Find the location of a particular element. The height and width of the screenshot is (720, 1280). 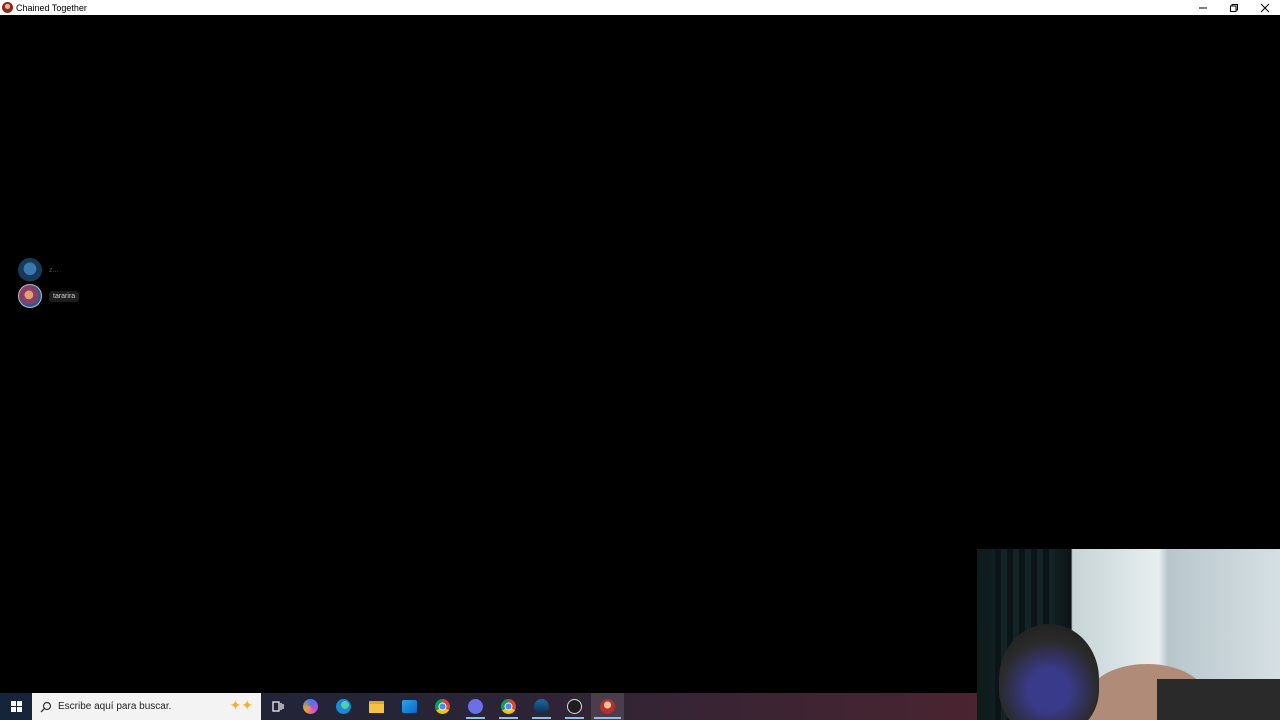

restore-button is located at coordinates (1233, 7).